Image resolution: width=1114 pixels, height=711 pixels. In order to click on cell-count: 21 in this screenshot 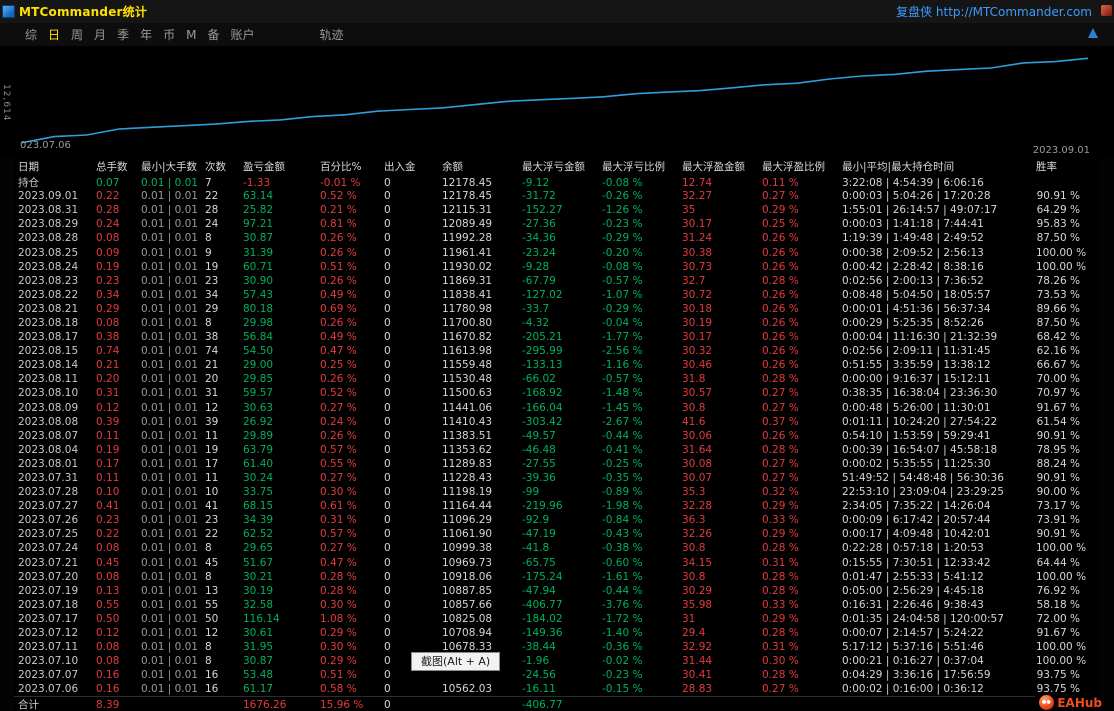, I will do `click(212, 365)`.